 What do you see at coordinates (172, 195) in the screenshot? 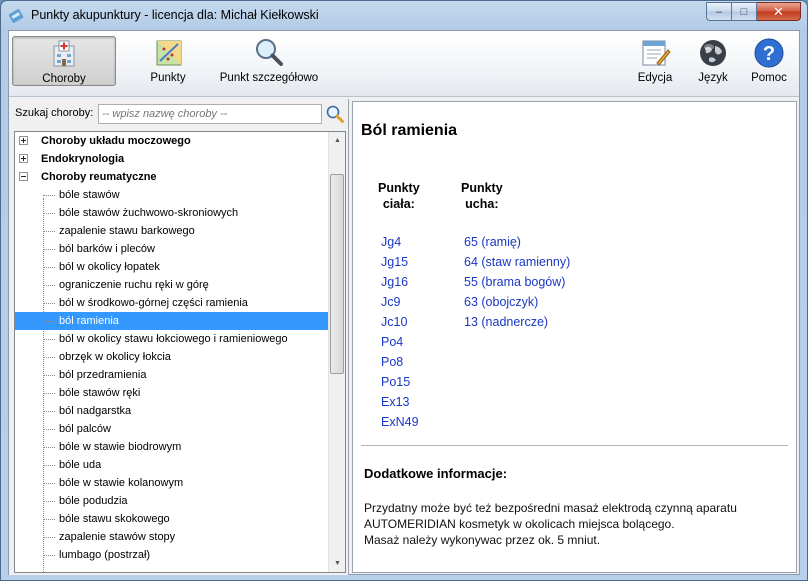
I see `tree-item: bóle stawów` at bounding box center [172, 195].